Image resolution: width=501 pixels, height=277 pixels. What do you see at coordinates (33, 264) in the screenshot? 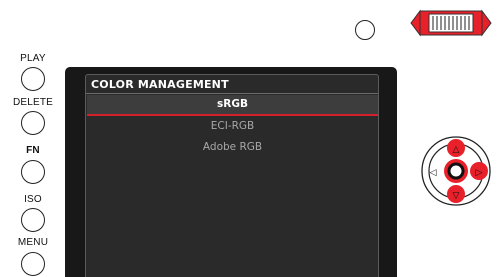
I see `menu-button` at bounding box center [33, 264].